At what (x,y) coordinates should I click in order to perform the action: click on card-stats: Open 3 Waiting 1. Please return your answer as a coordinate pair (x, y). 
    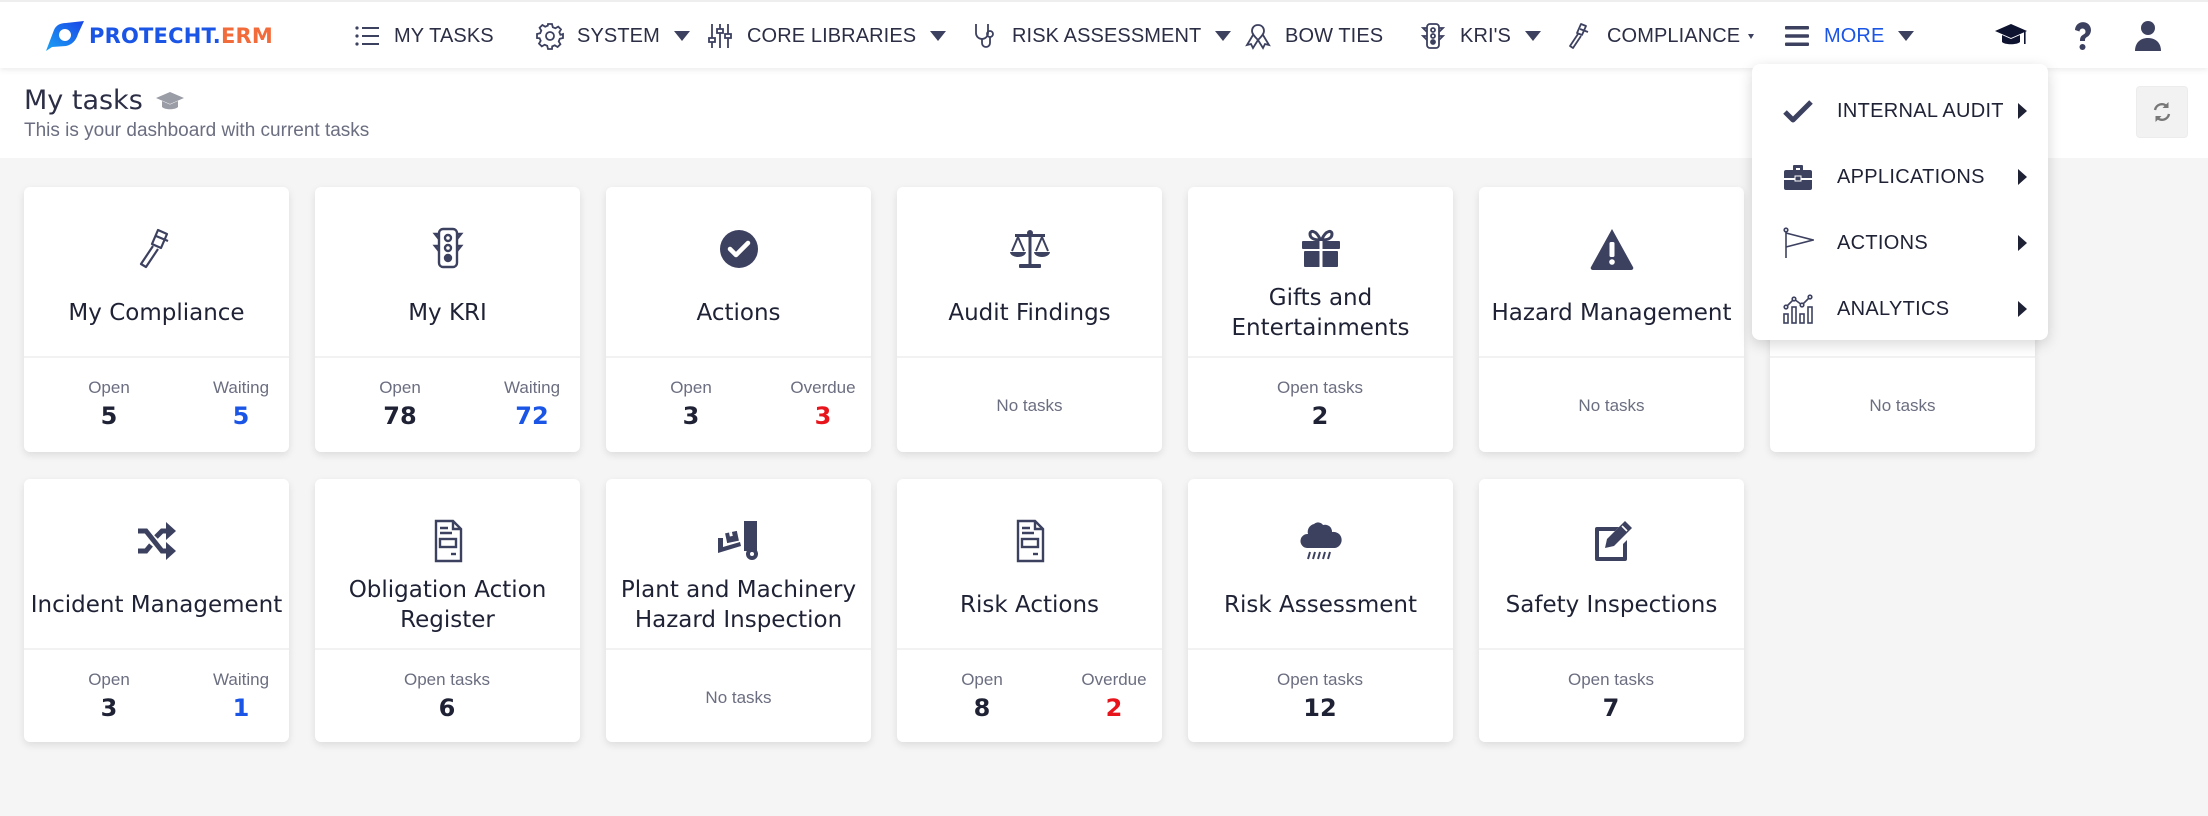
    Looking at the image, I should click on (156, 696).